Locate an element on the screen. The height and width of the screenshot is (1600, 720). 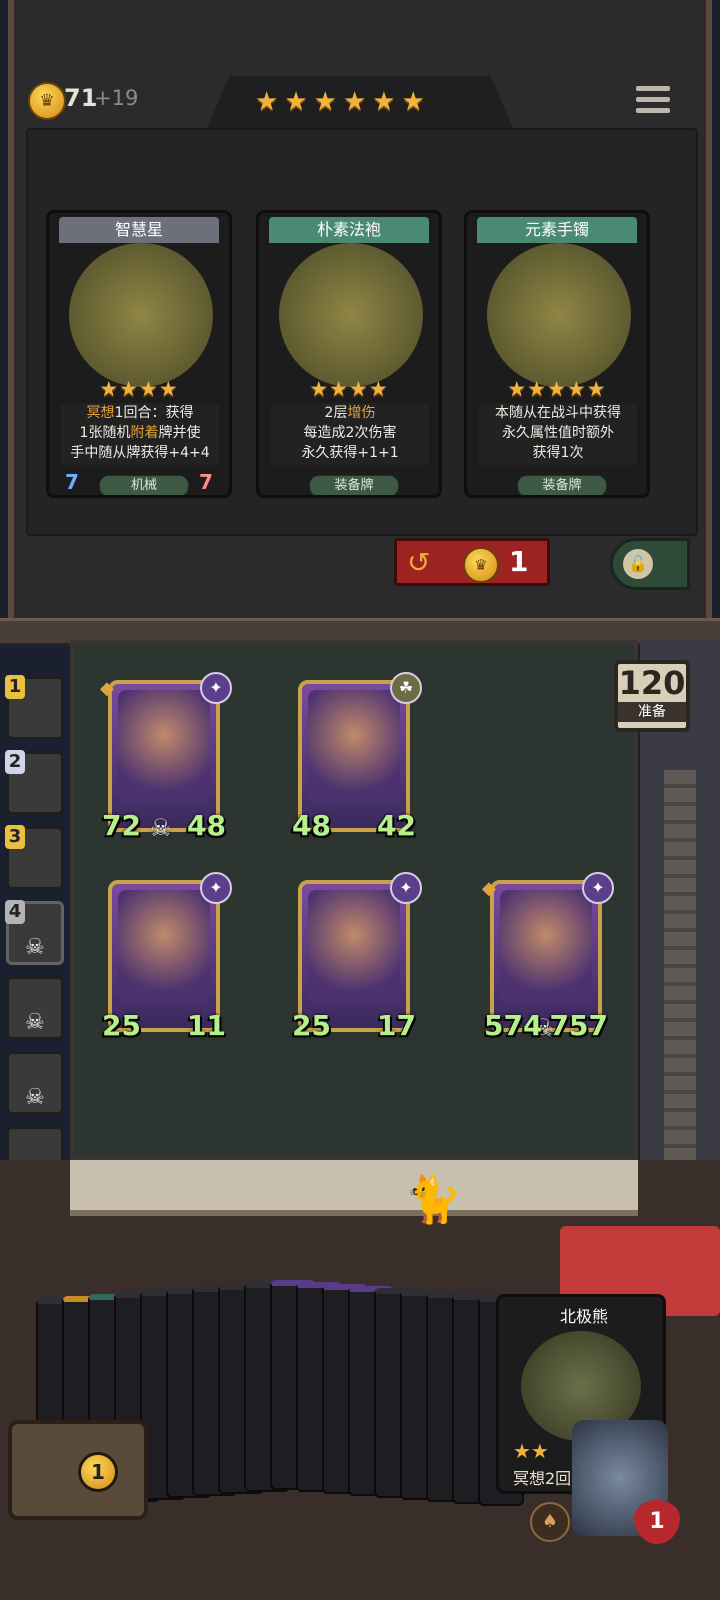
chest-counter: 1 is located at coordinates (98, 1472).